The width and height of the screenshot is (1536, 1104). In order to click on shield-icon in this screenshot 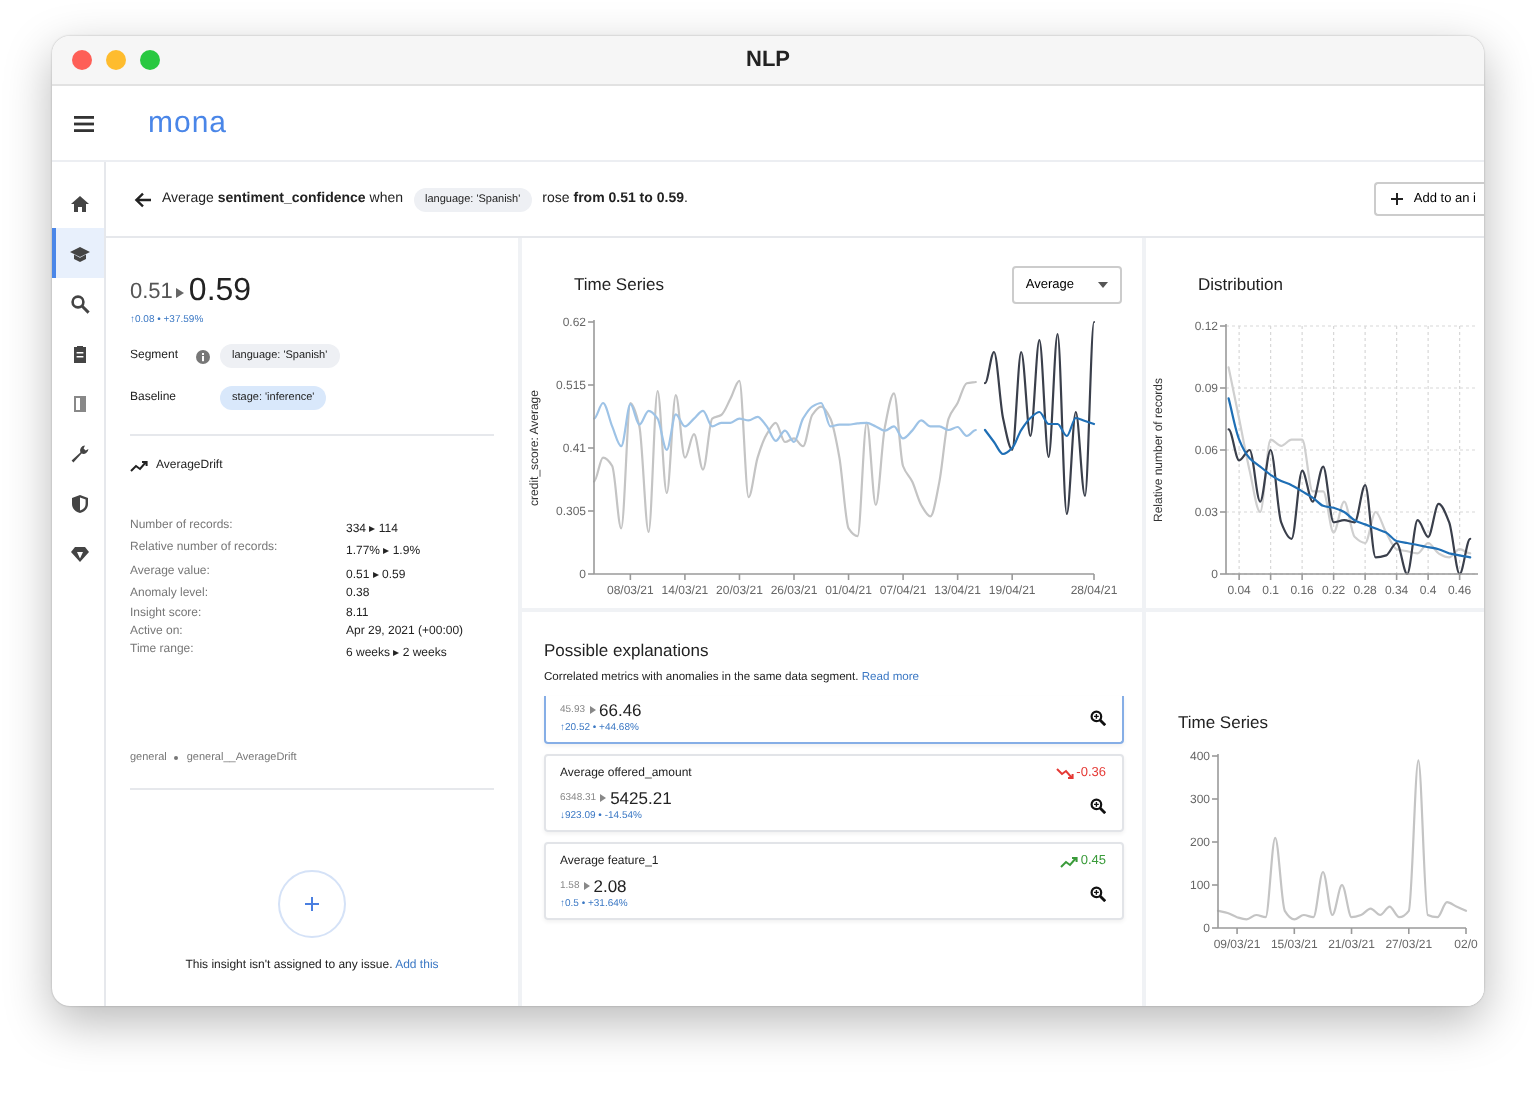, I will do `click(80, 503)`.